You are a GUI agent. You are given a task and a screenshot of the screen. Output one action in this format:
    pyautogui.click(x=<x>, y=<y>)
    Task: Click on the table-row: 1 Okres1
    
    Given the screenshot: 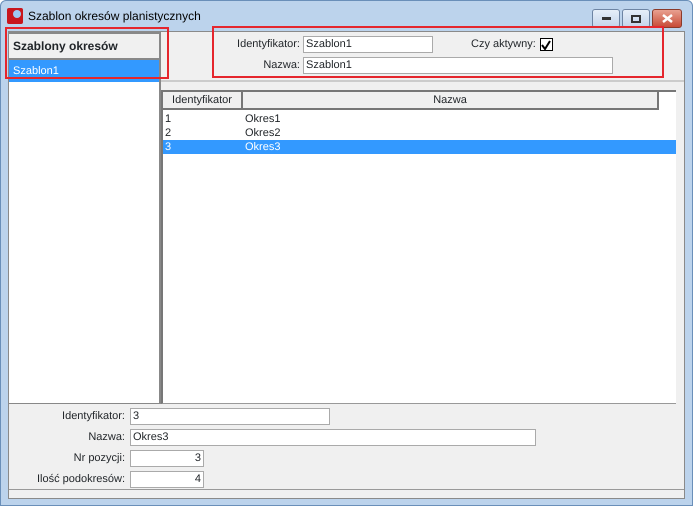 What is the action you would take?
    pyautogui.click(x=419, y=119)
    